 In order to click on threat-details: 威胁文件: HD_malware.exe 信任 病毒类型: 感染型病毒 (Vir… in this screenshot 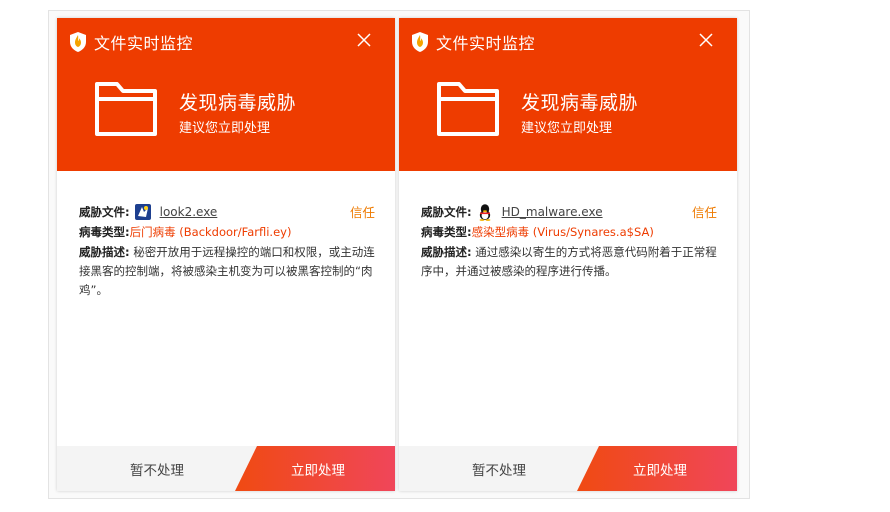, I will do `click(569, 241)`.